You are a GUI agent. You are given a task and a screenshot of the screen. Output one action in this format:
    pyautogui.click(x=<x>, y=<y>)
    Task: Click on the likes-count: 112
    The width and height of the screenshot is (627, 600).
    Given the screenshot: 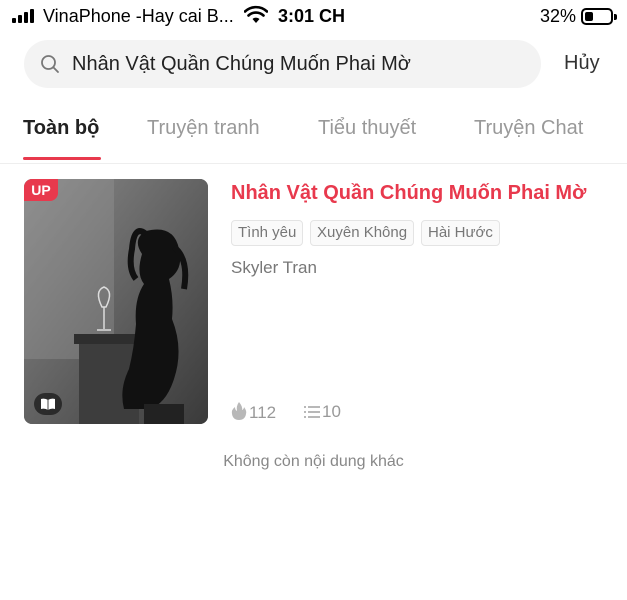 What is the action you would take?
    pyautogui.click(x=253, y=412)
    